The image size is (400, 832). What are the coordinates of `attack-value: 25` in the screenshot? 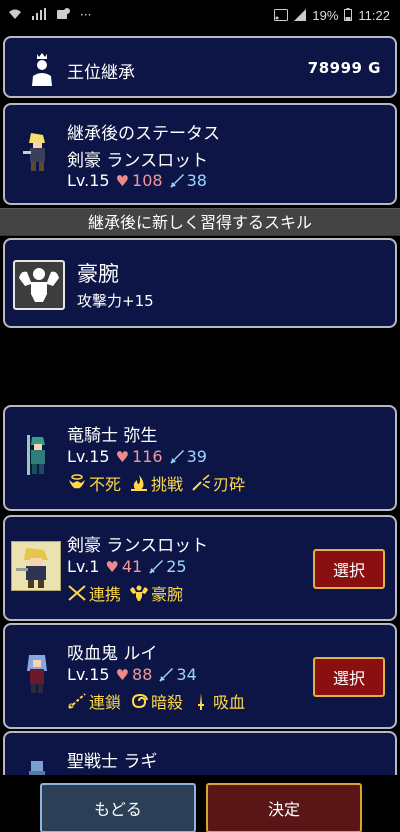 It's located at (176, 566).